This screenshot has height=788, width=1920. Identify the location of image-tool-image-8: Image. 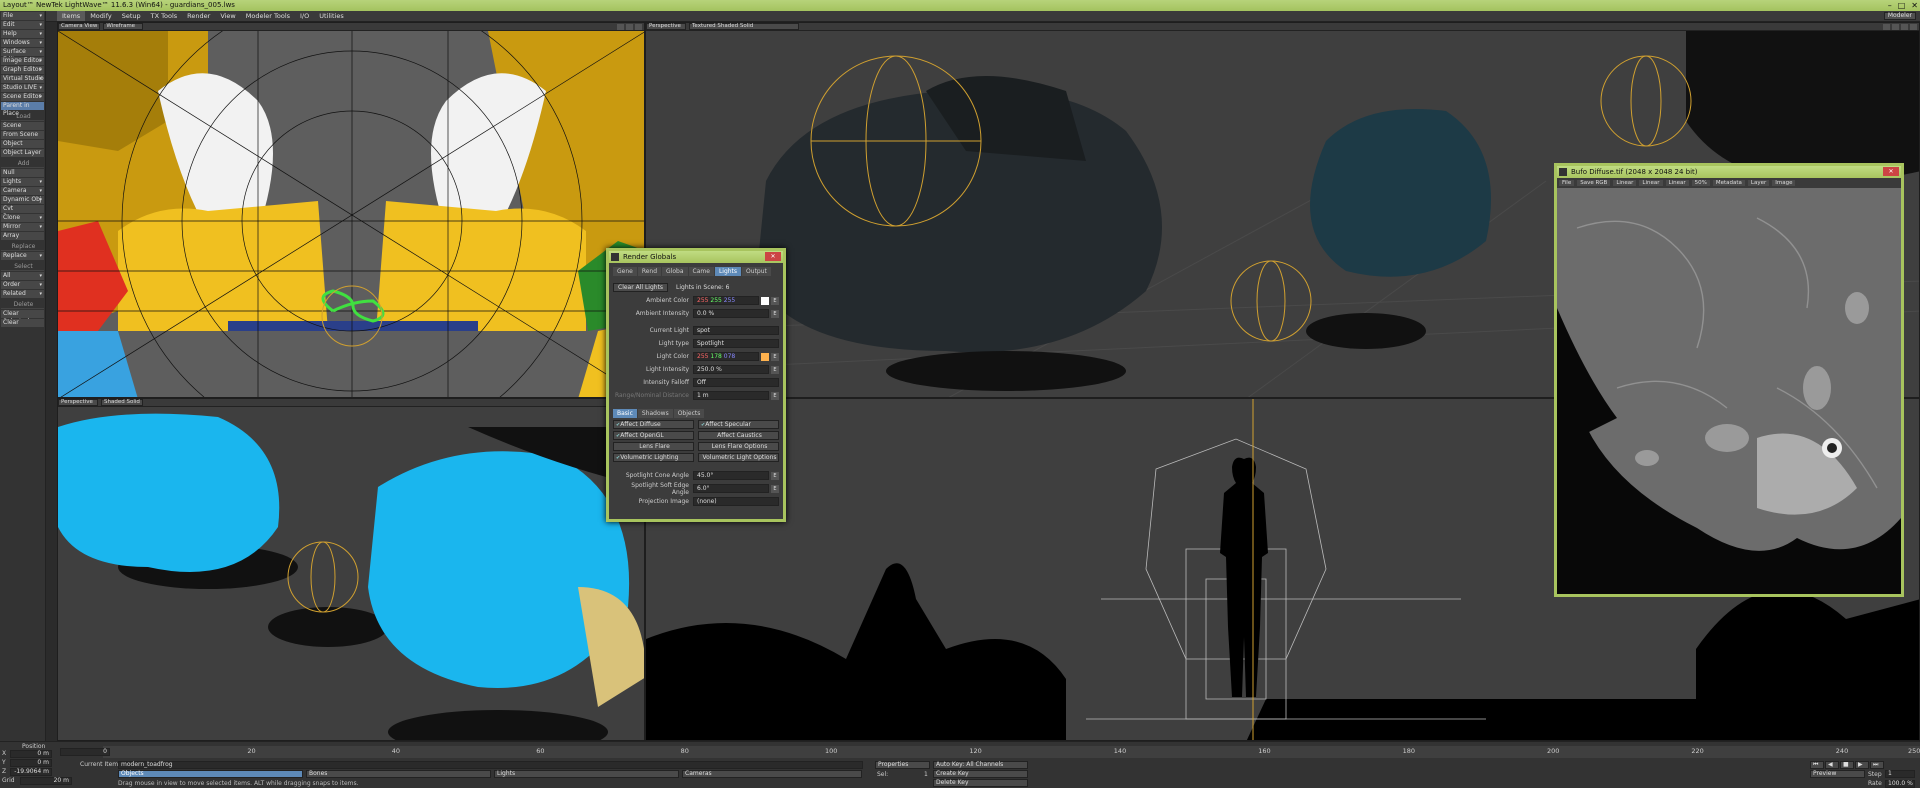
(1784, 183).